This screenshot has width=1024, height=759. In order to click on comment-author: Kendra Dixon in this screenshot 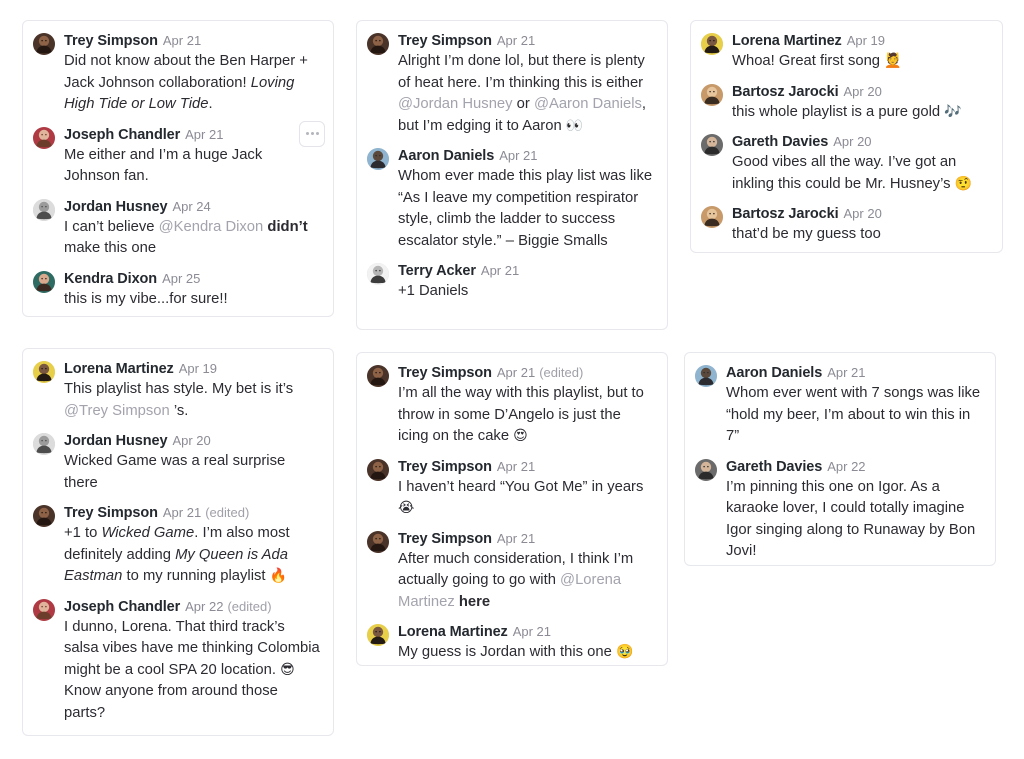, I will do `click(110, 279)`.